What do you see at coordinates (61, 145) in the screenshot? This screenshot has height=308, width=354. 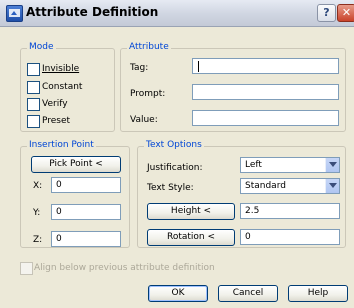 I see `insertion-point-group-title: Insertion Point` at bounding box center [61, 145].